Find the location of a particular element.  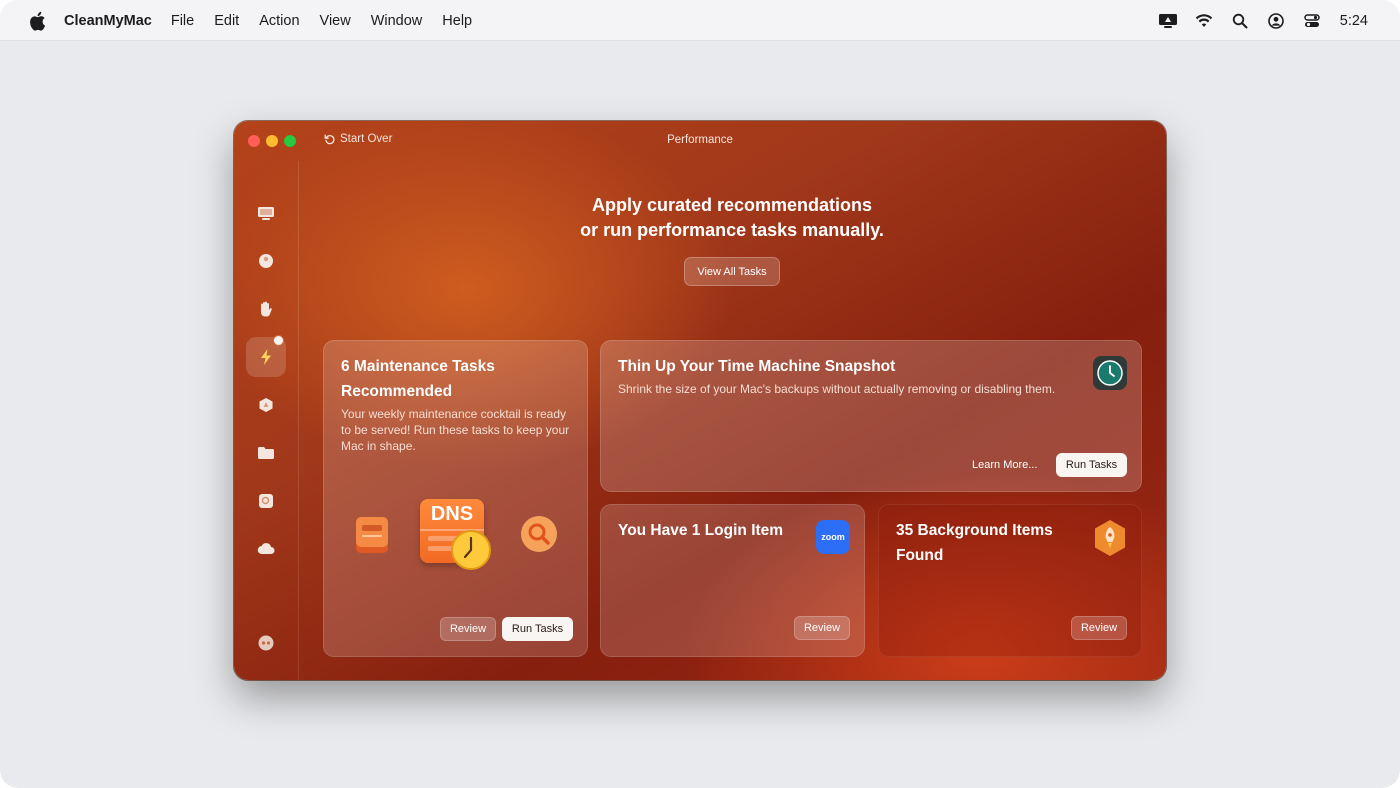

maintenance-title-line-1: 6 Maintenance Tasks is located at coordinates (418, 366).